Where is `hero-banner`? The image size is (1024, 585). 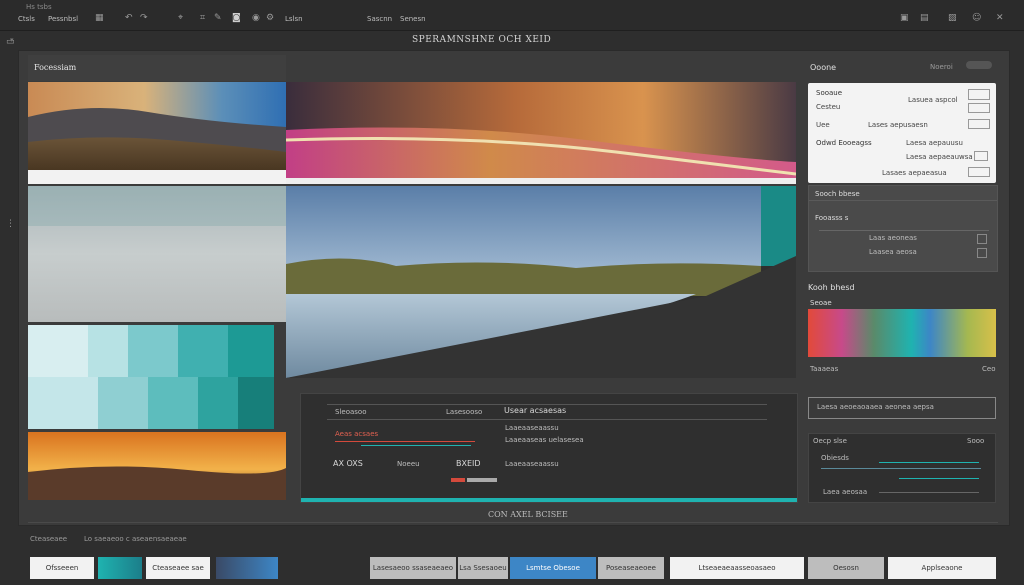
hero-banner is located at coordinates (541, 133).